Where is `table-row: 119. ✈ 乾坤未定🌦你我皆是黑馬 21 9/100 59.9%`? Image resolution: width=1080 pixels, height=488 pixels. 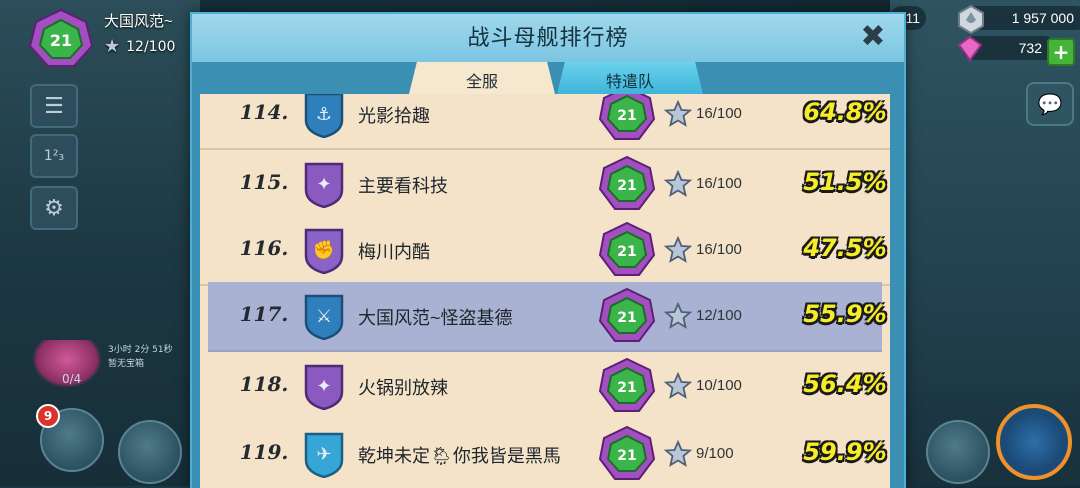 table-row: 119. ✈ 乾坤未定🌦你我皆是黑馬 21 9/100 59.9% is located at coordinates (545, 454).